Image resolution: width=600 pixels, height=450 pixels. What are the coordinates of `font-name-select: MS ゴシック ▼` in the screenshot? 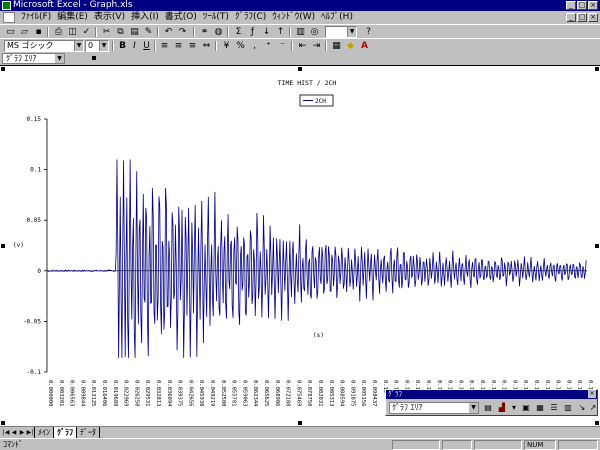 It's located at (44, 46).